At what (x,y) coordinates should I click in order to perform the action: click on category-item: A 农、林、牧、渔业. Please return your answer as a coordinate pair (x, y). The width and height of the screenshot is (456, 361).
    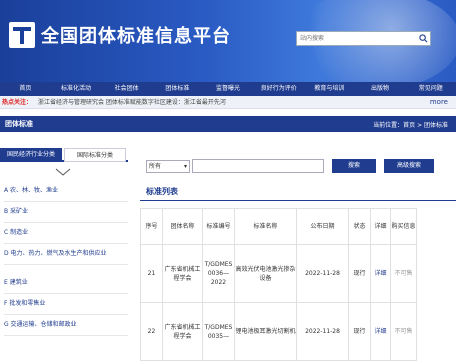
    Looking at the image, I should click on (66, 194).